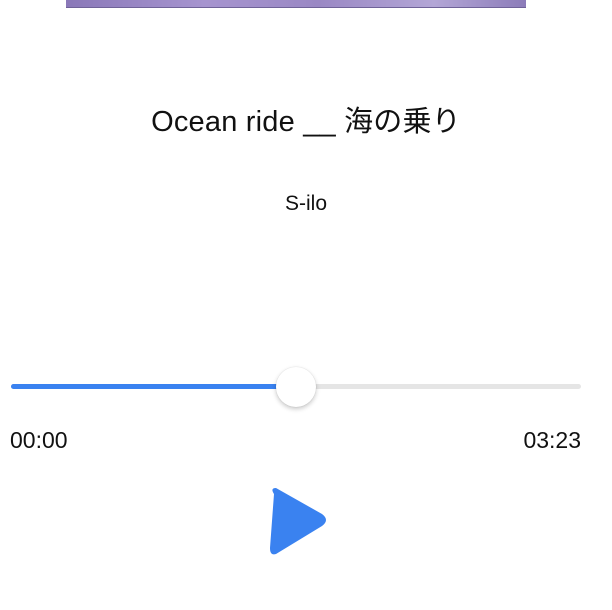 The width and height of the screenshot is (612, 610). I want to click on play-icon, so click(298, 521).